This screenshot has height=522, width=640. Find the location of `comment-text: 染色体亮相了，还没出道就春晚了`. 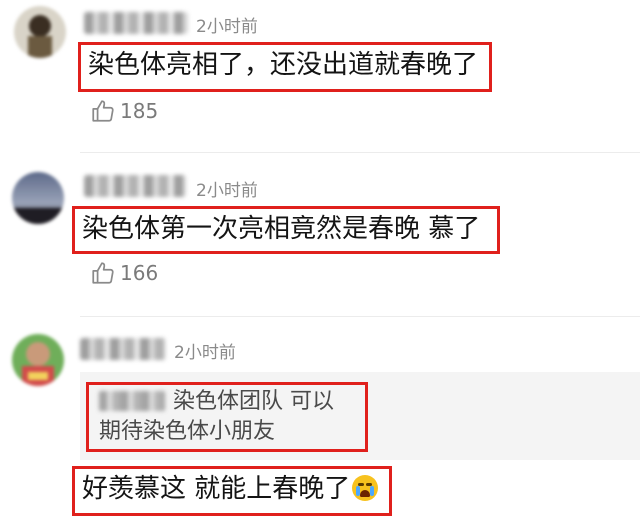

comment-text: 染色体亮相了，还没出道就春晚了 is located at coordinates (285, 67).